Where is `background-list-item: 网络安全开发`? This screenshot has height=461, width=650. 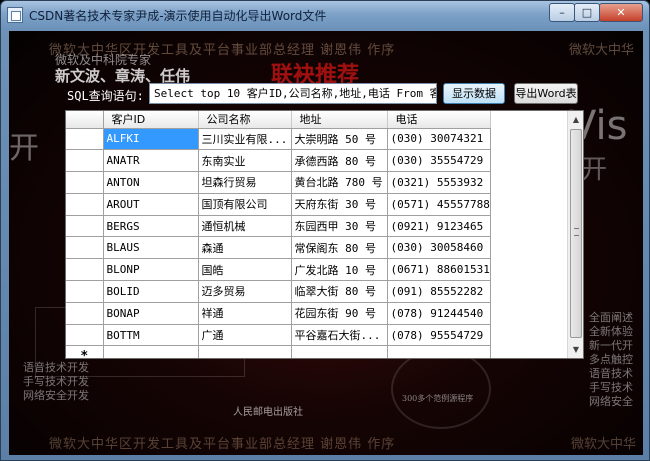
background-list-item: 网络安全开发 is located at coordinates (56, 395).